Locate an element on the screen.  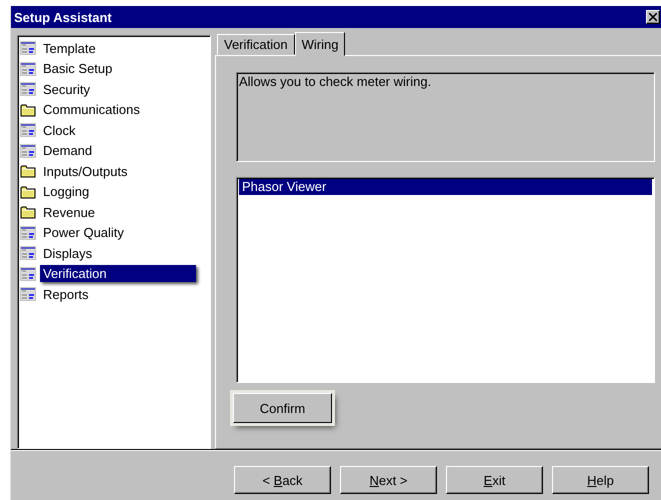
tree-item: Revenue is located at coordinates (69, 212).